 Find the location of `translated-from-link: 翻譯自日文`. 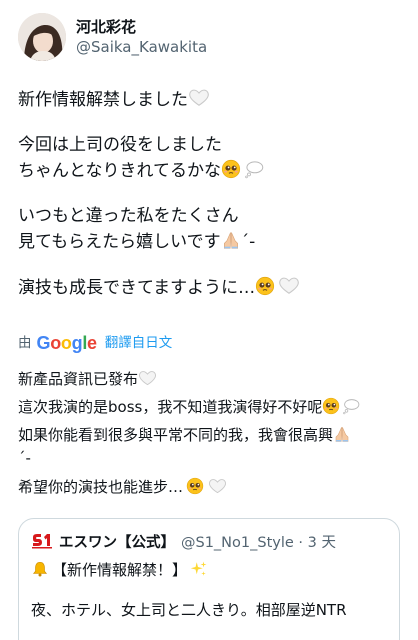

translated-from-link: 翻譯自日文 is located at coordinates (139, 343).